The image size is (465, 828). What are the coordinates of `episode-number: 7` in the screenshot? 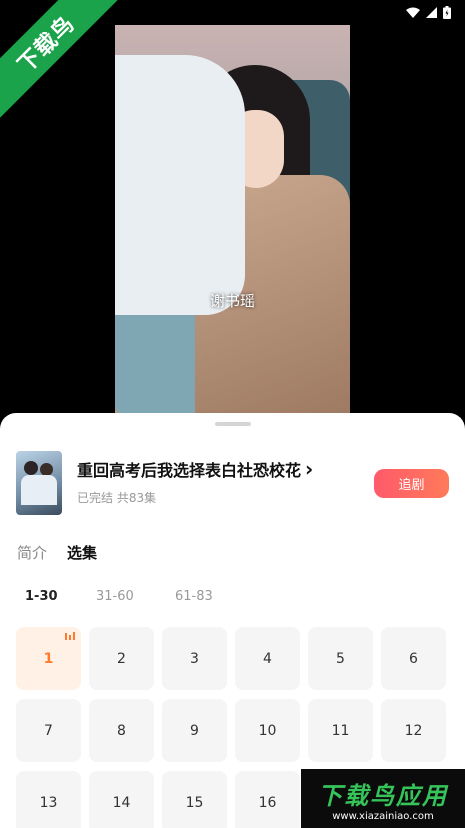 It's located at (48, 730).